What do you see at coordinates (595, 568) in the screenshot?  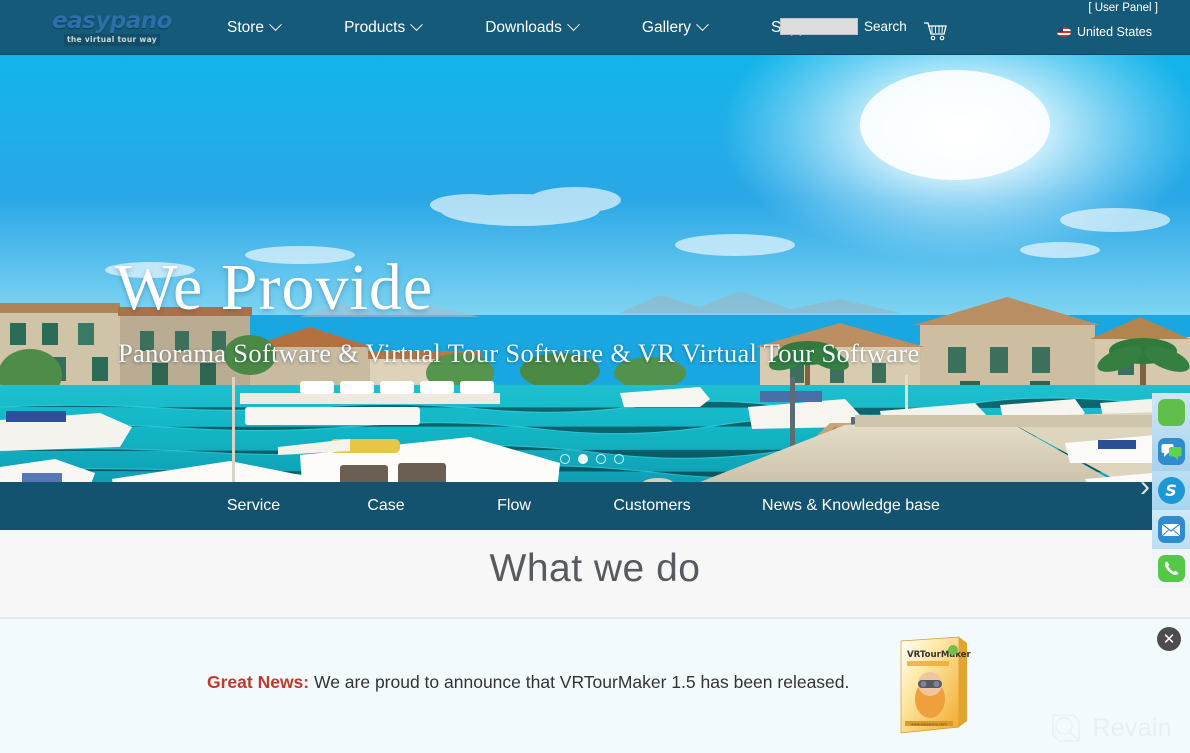 I see `section-heading: What we do` at bounding box center [595, 568].